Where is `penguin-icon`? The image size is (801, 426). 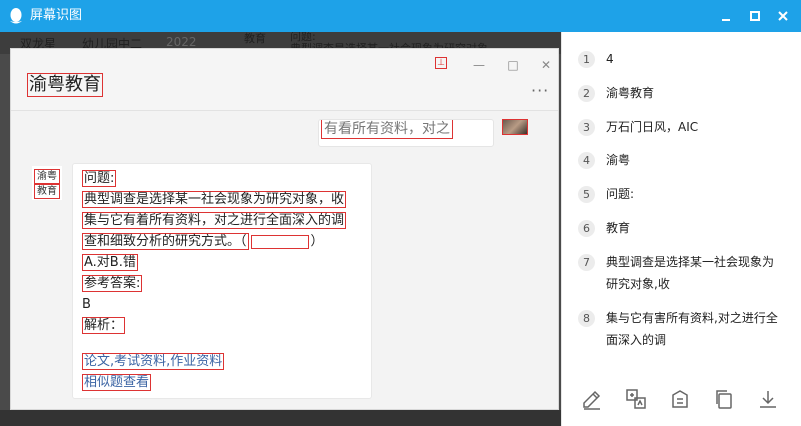 penguin-icon is located at coordinates (16, 16).